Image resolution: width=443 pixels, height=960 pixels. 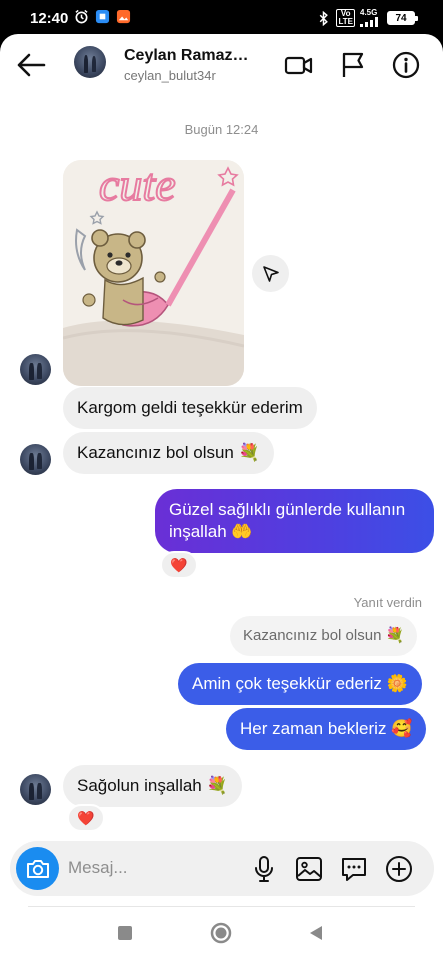 I want to click on message-text: Kargom geldi teşekkür ederim, so click(x=190, y=407).